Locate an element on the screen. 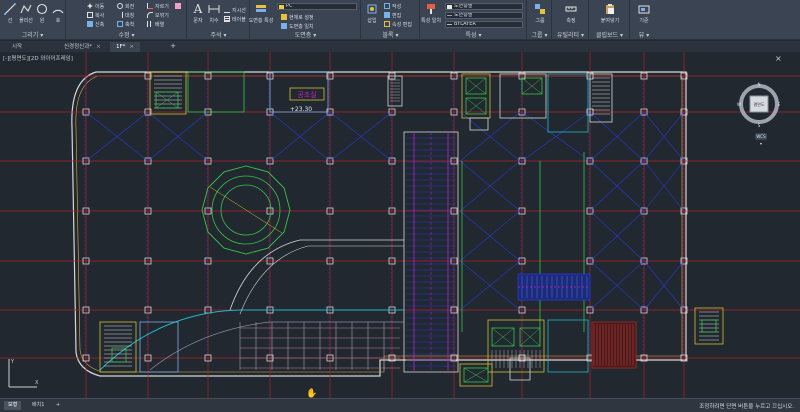 The image size is (800, 412). scale-button: 축척 is located at coordinates (125, 24).